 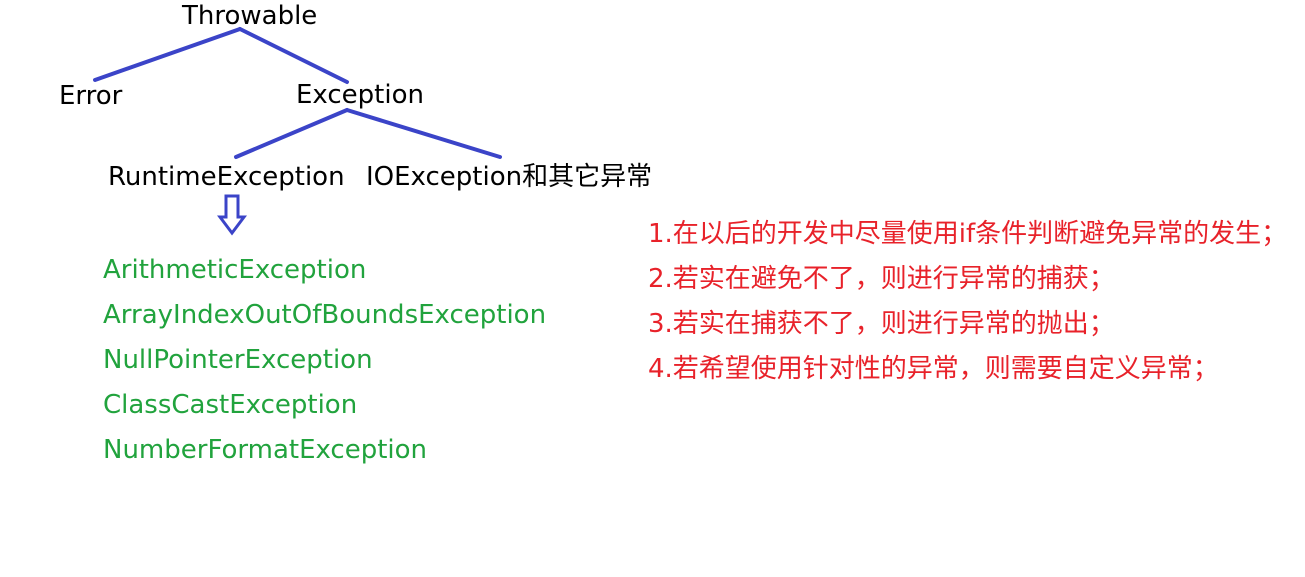 What do you see at coordinates (291, 133) in the screenshot?
I see `connector-exception-runtime` at bounding box center [291, 133].